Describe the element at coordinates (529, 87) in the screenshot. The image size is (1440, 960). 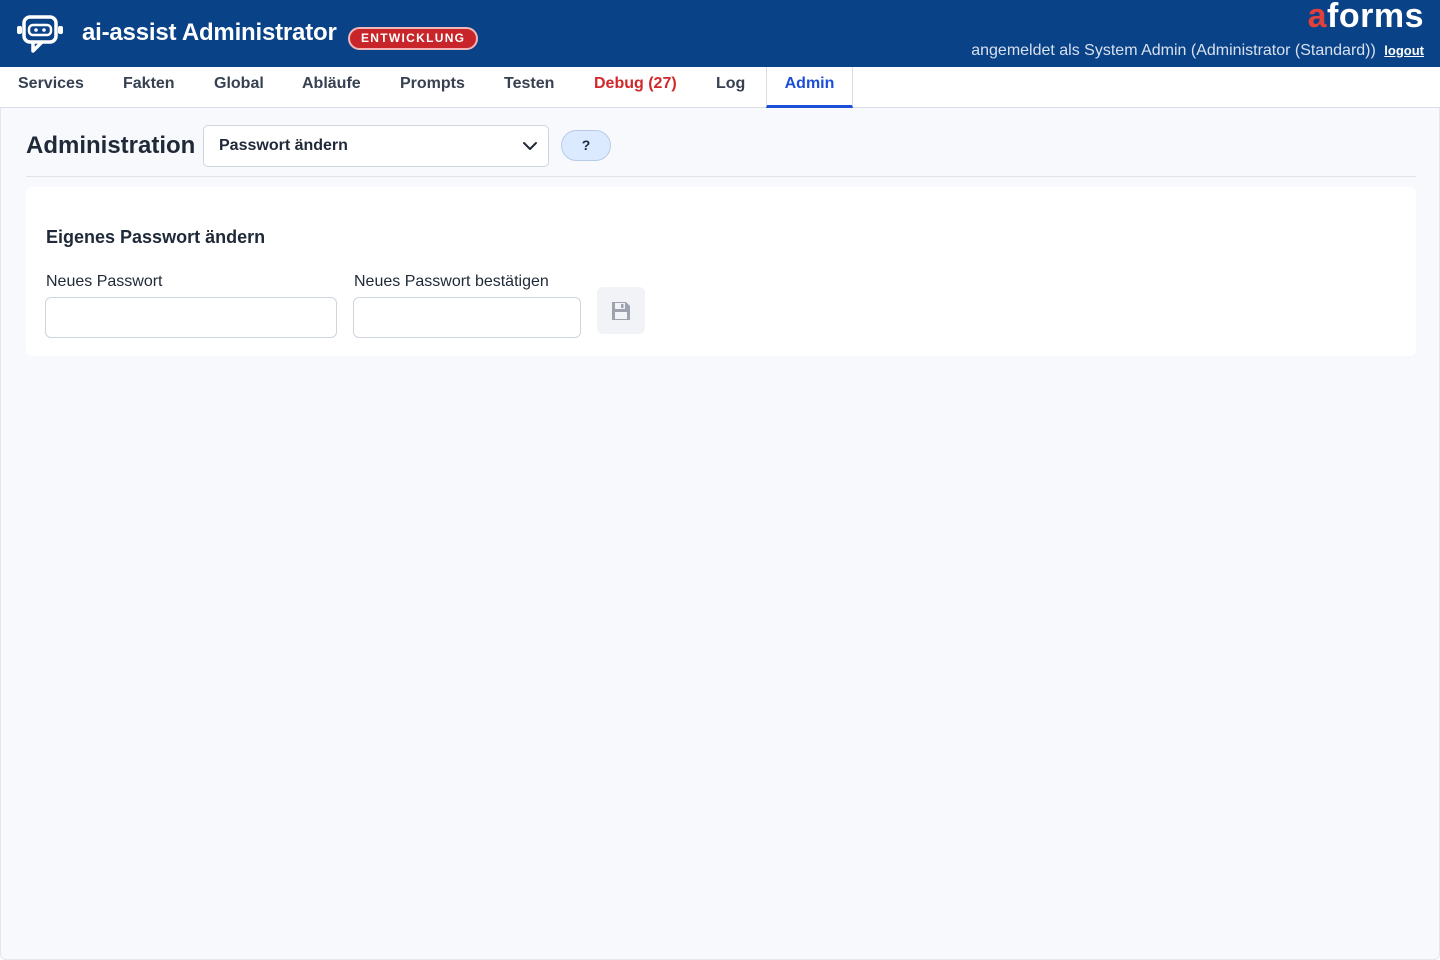
I see `tab-testen: Testen` at that location.